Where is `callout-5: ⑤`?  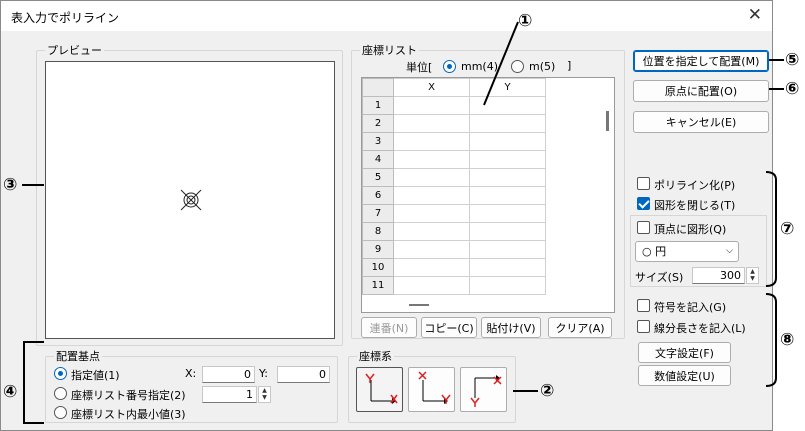
callout-5: ⑤ is located at coordinates (792, 60).